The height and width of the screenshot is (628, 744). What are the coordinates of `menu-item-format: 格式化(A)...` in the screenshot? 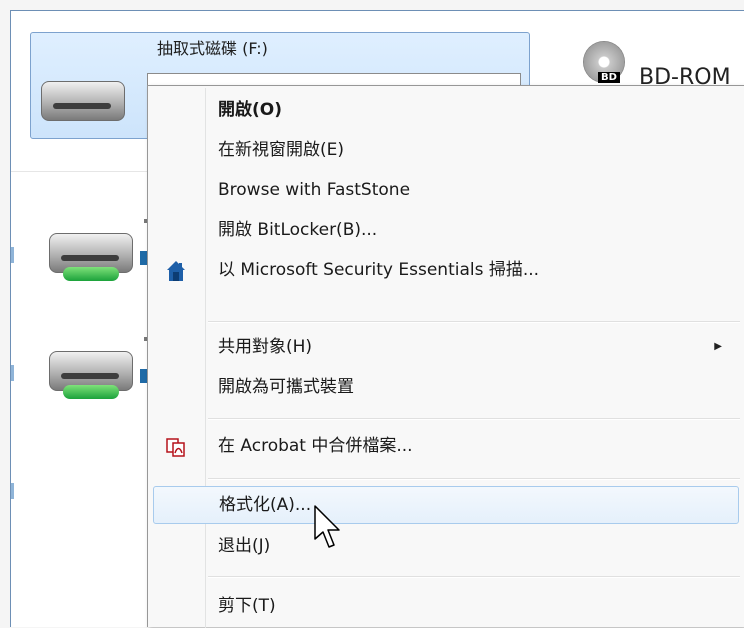 It's located at (446, 505).